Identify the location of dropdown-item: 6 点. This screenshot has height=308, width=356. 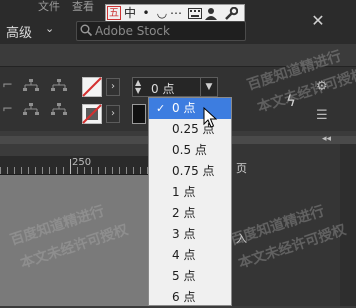
(190, 297).